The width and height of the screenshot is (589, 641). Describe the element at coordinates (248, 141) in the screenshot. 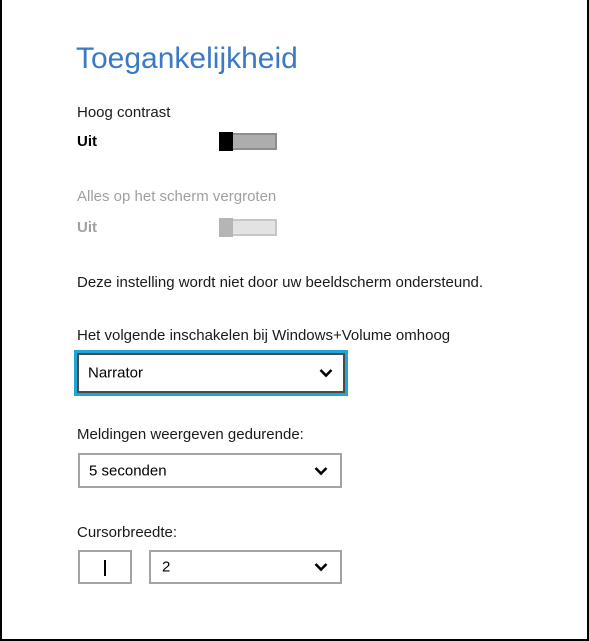

I see `high-contrast-toggle` at that location.